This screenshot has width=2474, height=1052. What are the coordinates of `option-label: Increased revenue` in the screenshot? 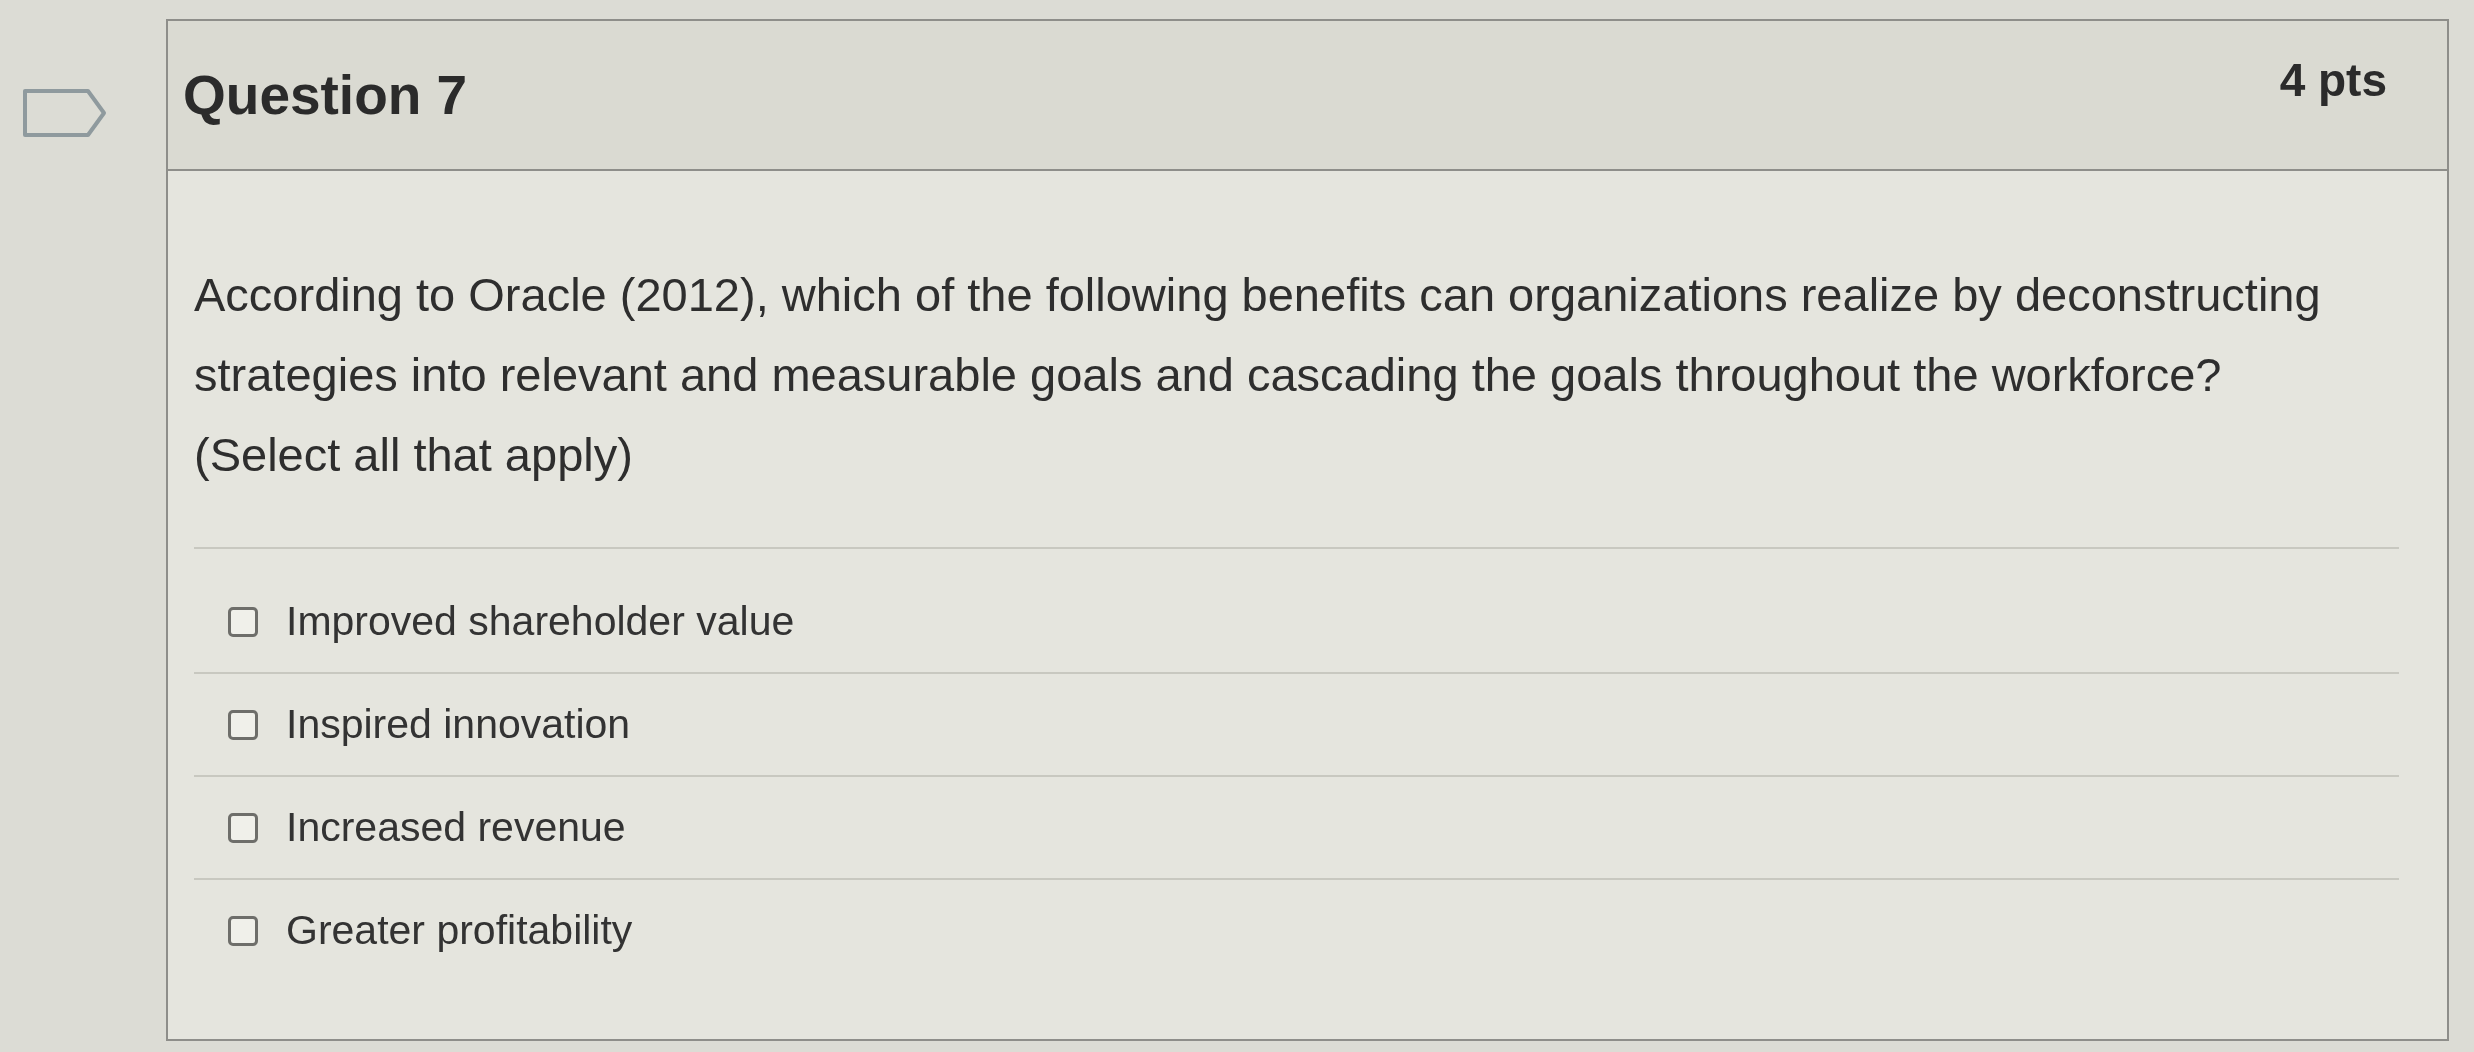 It's located at (456, 827).